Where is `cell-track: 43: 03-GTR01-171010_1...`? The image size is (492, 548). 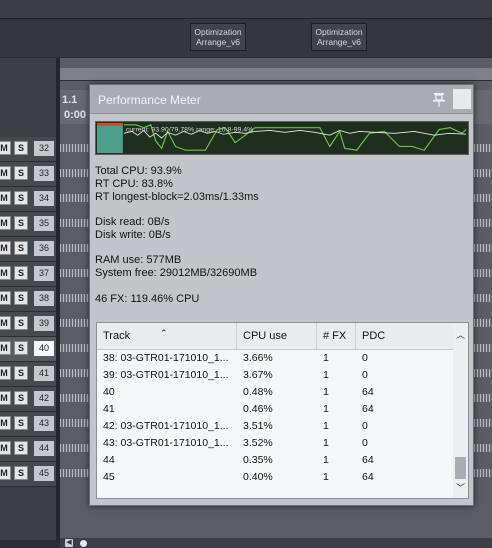
cell-track: 43: 03-GTR01-171010_1... is located at coordinates (166, 443).